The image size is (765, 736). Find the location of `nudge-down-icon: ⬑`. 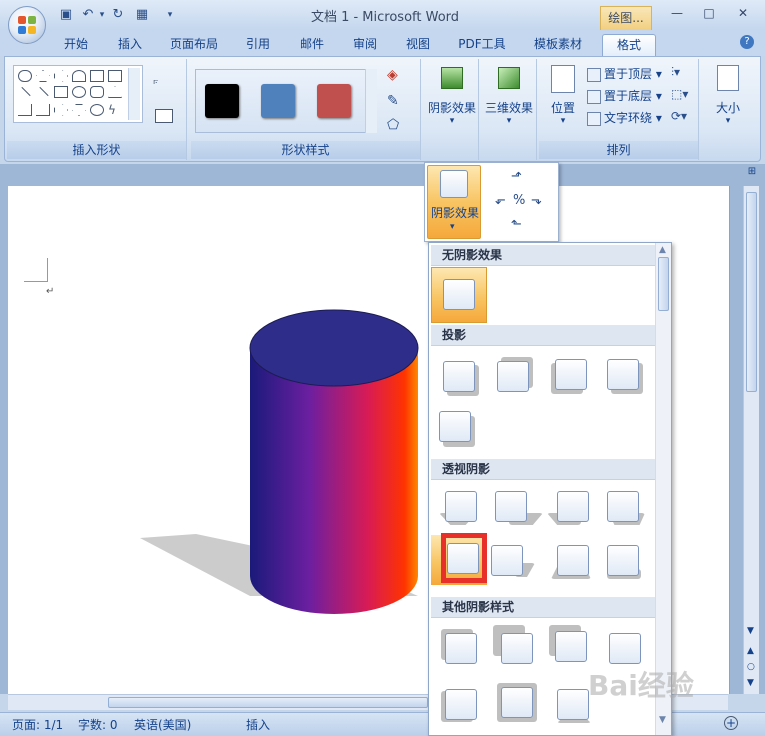

nudge-down-icon: ⬑ is located at coordinates (516, 224).